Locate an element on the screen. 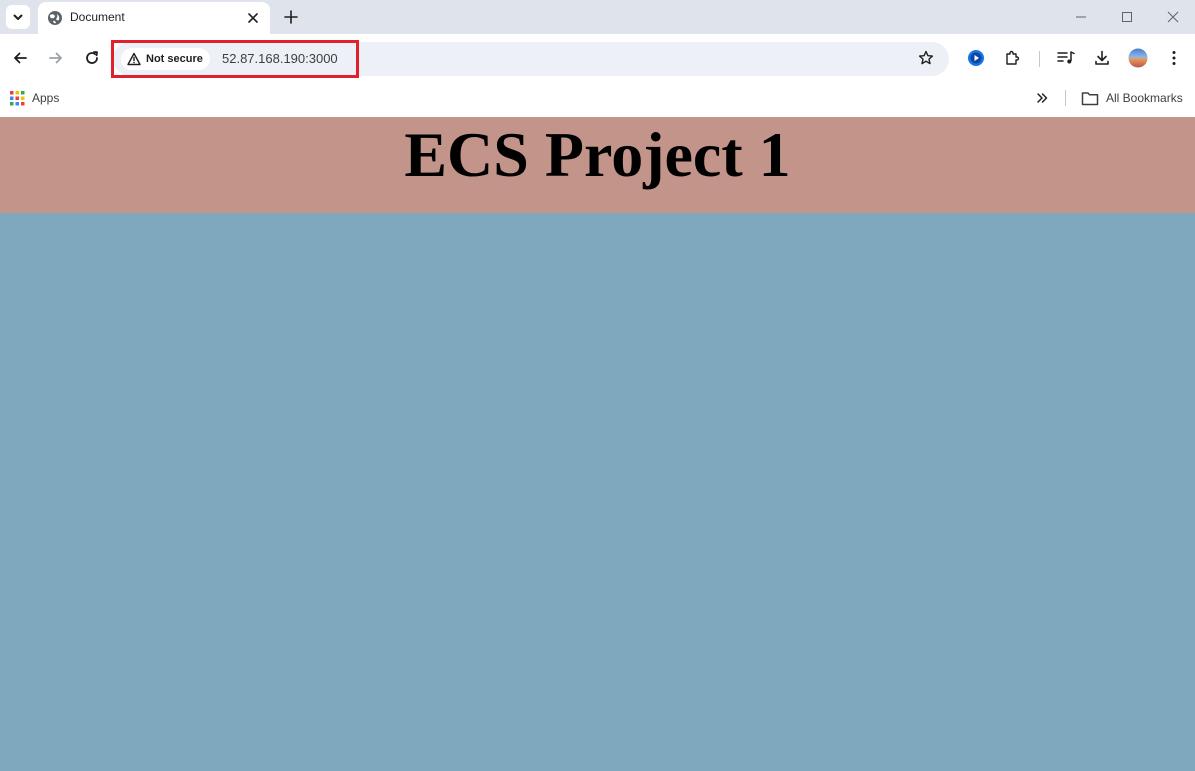  arrow-right-icon is located at coordinates (55, 58).